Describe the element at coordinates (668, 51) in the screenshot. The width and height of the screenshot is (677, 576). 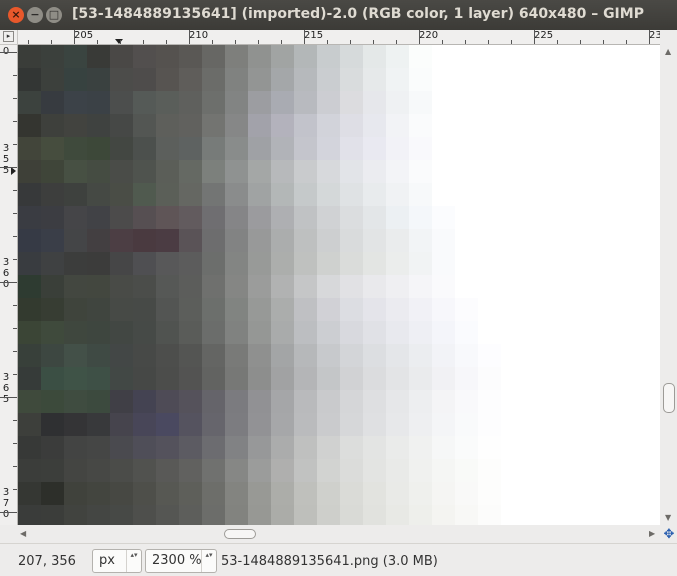
I see `scroll-up-icon: ▲` at that location.